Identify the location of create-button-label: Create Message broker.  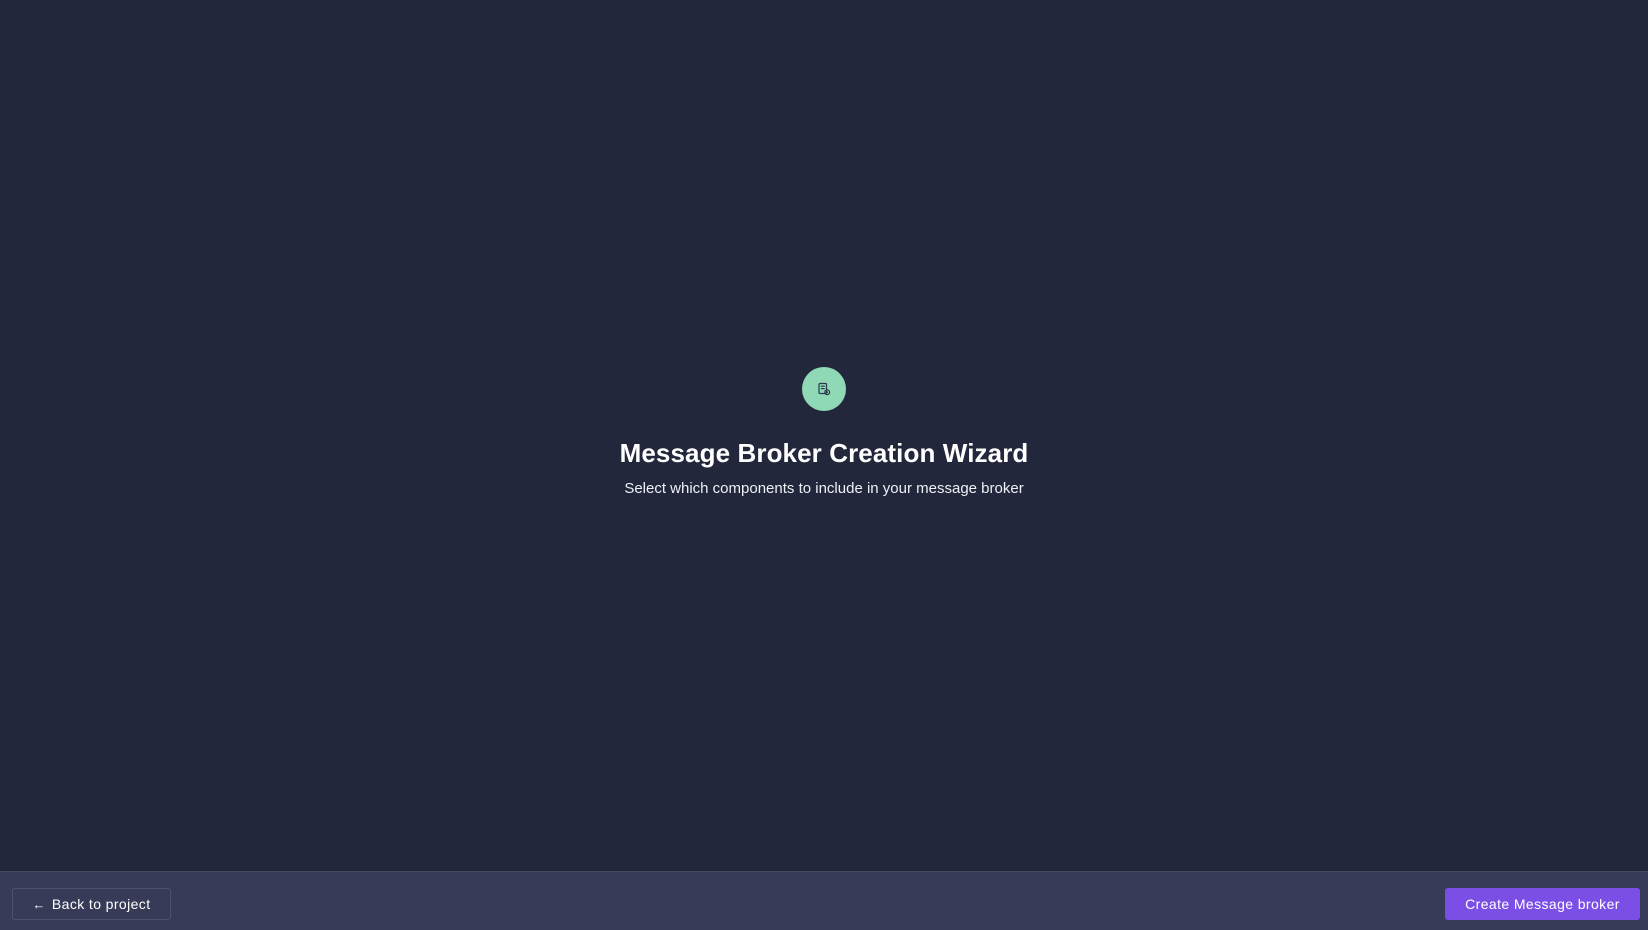
(1542, 904).